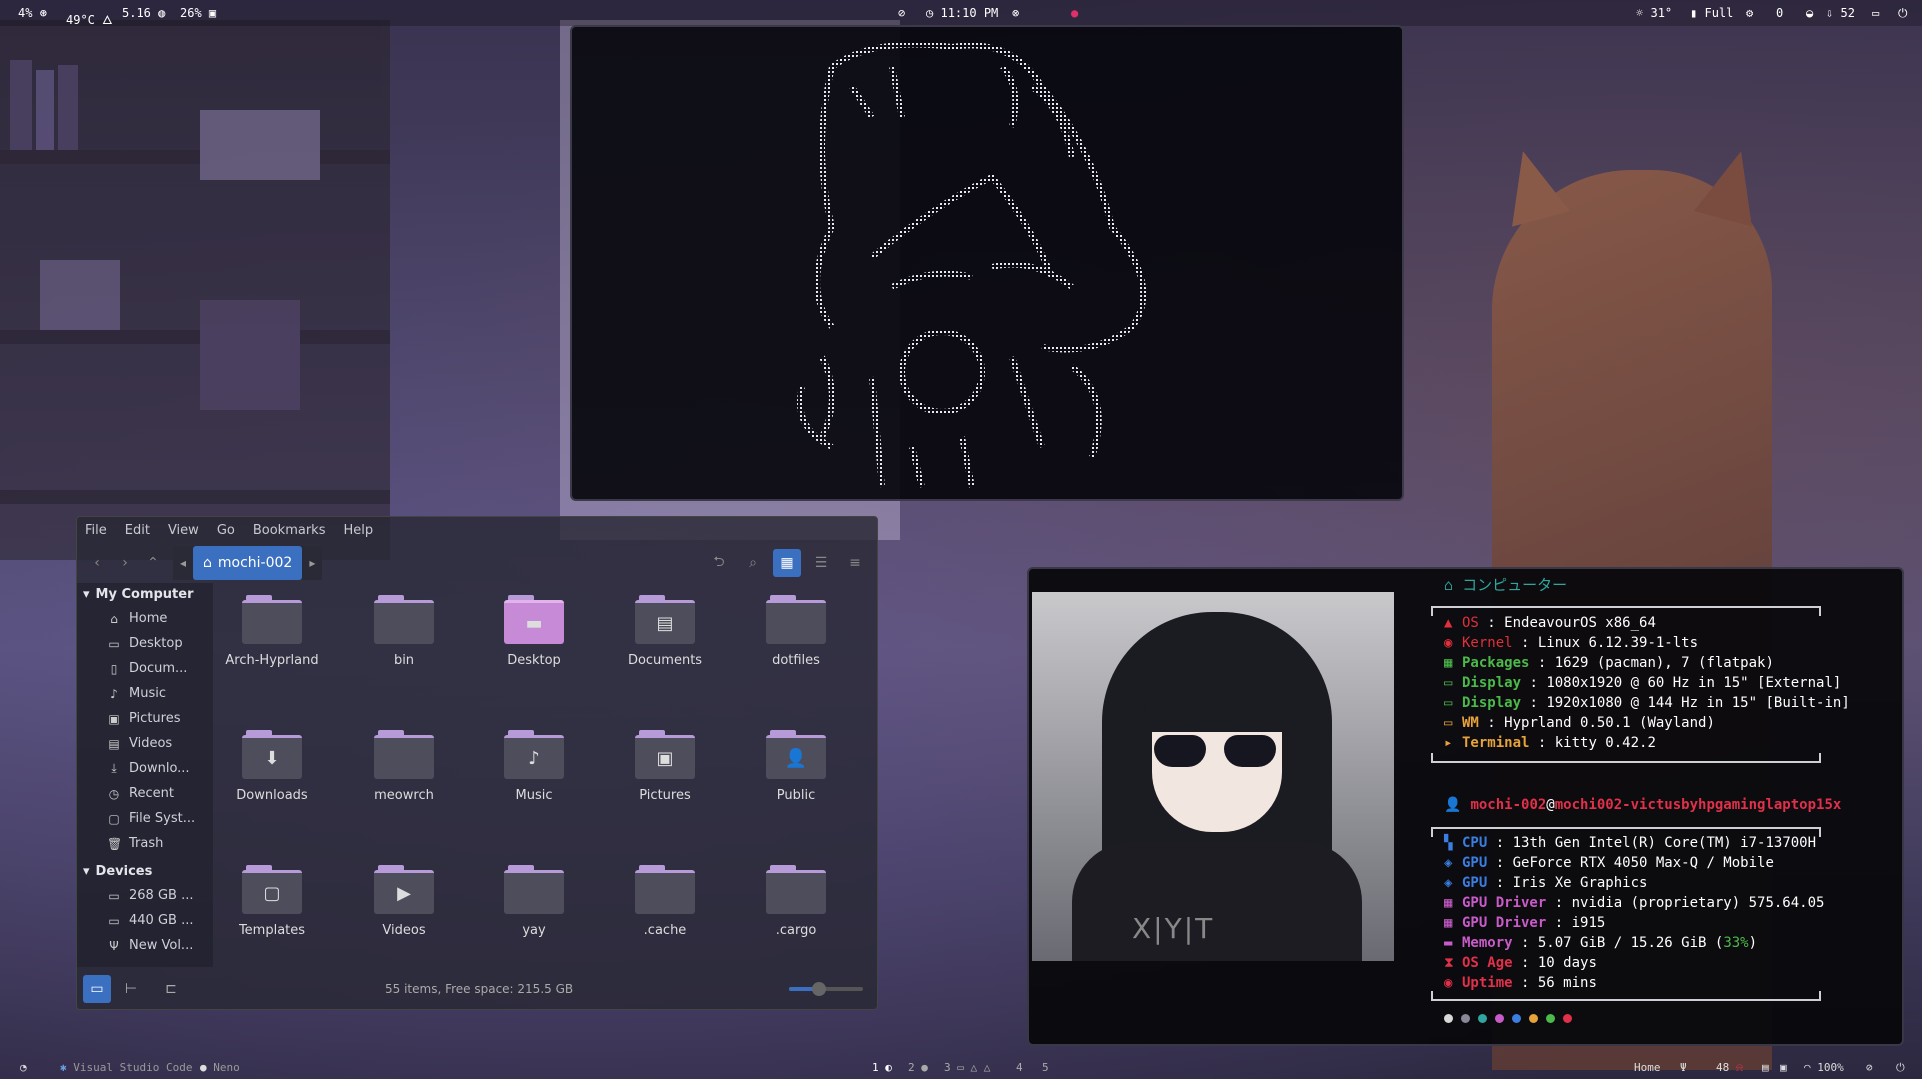 The image size is (1922, 1079). I want to click on folder-cargo: .cargo, so click(796, 912).